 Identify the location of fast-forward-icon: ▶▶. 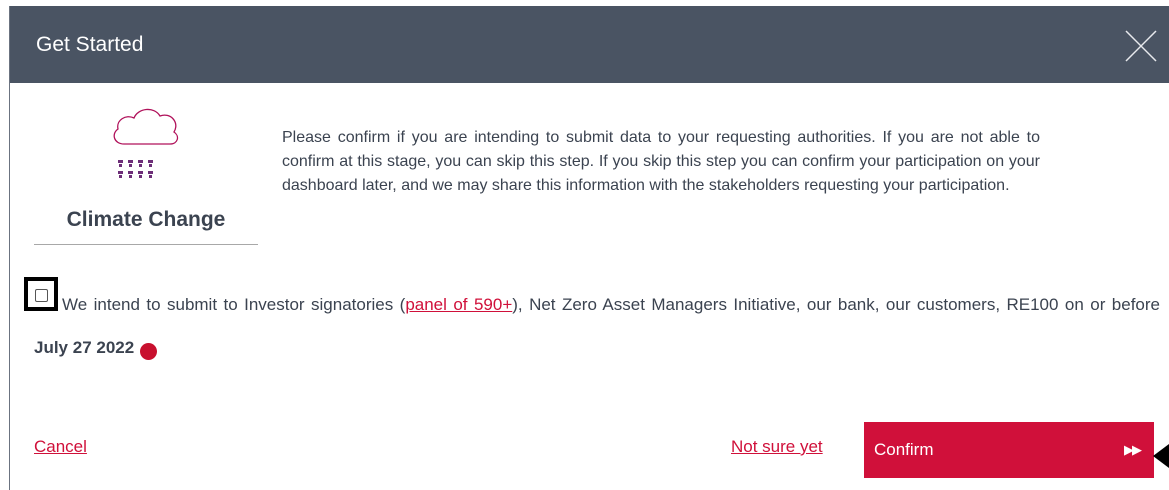
(1133, 449).